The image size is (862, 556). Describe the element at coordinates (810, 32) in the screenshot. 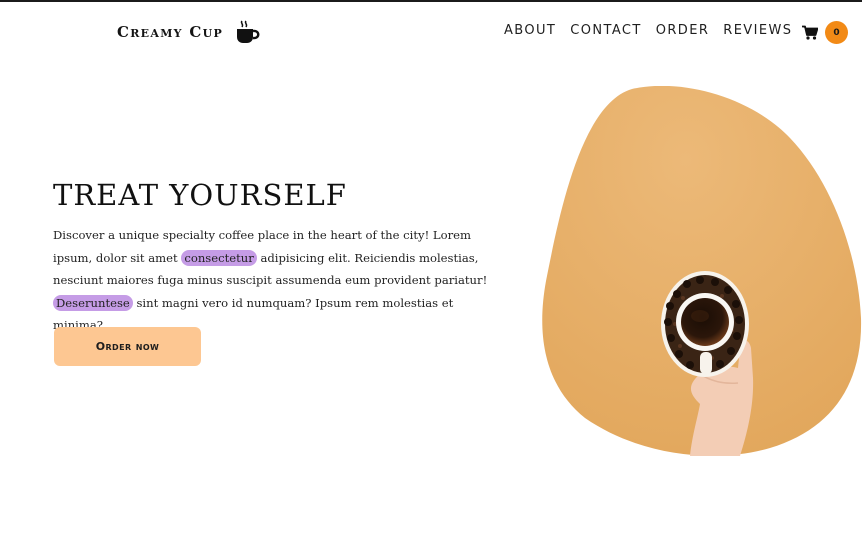

I see `shopping-cart-icon` at that location.